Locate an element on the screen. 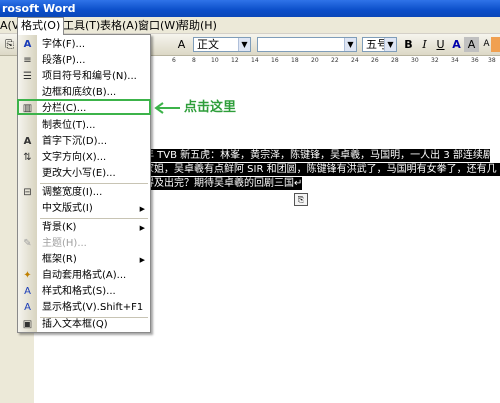 The image size is (500, 403). autoformat-icon: ✦ is located at coordinates (27, 275).